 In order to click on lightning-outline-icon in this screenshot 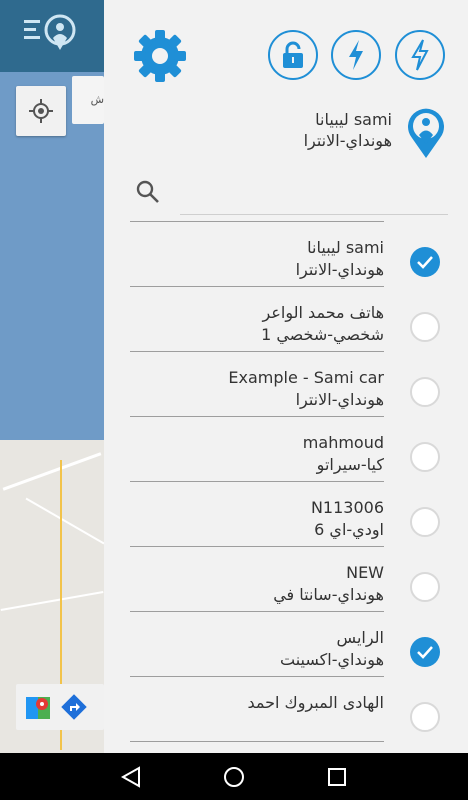, I will do `click(420, 55)`.